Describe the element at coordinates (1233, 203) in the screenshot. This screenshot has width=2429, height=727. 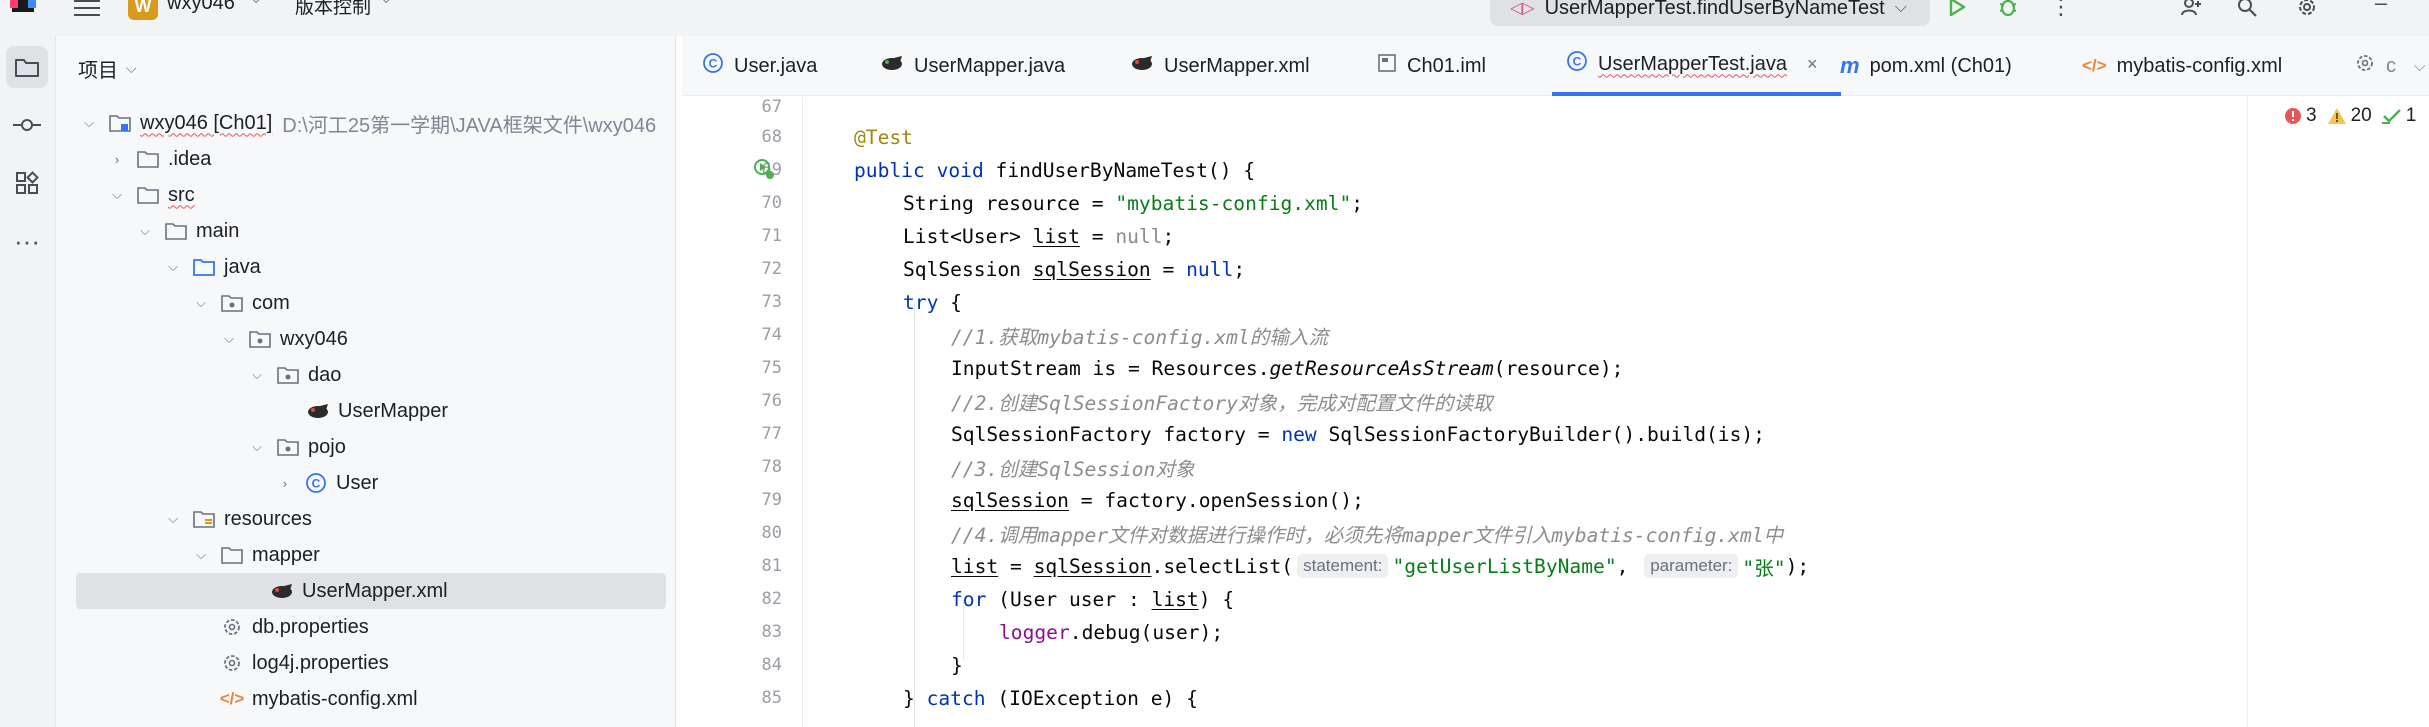
I see `code-token: "mybatis-config.xml"` at that location.